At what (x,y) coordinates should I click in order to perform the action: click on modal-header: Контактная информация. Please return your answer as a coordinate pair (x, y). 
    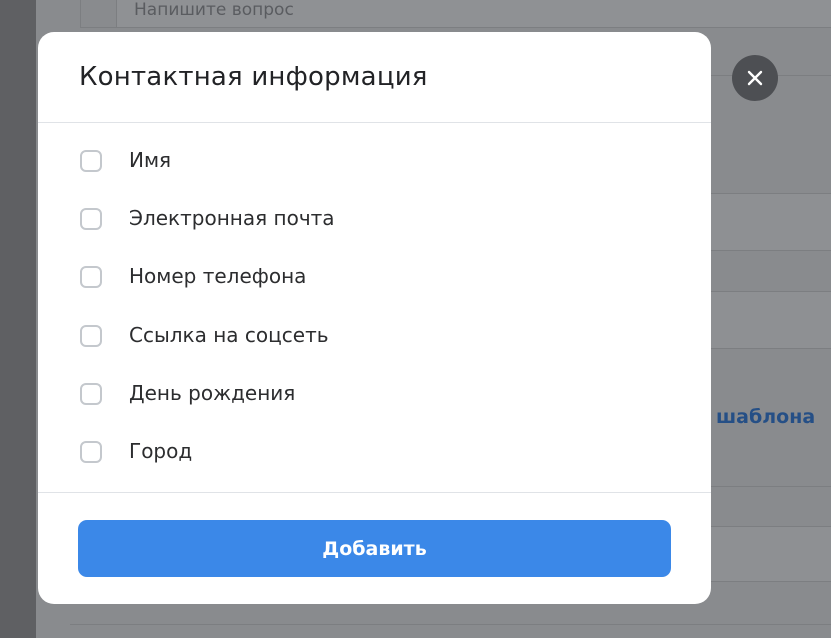
    Looking at the image, I should click on (374, 77).